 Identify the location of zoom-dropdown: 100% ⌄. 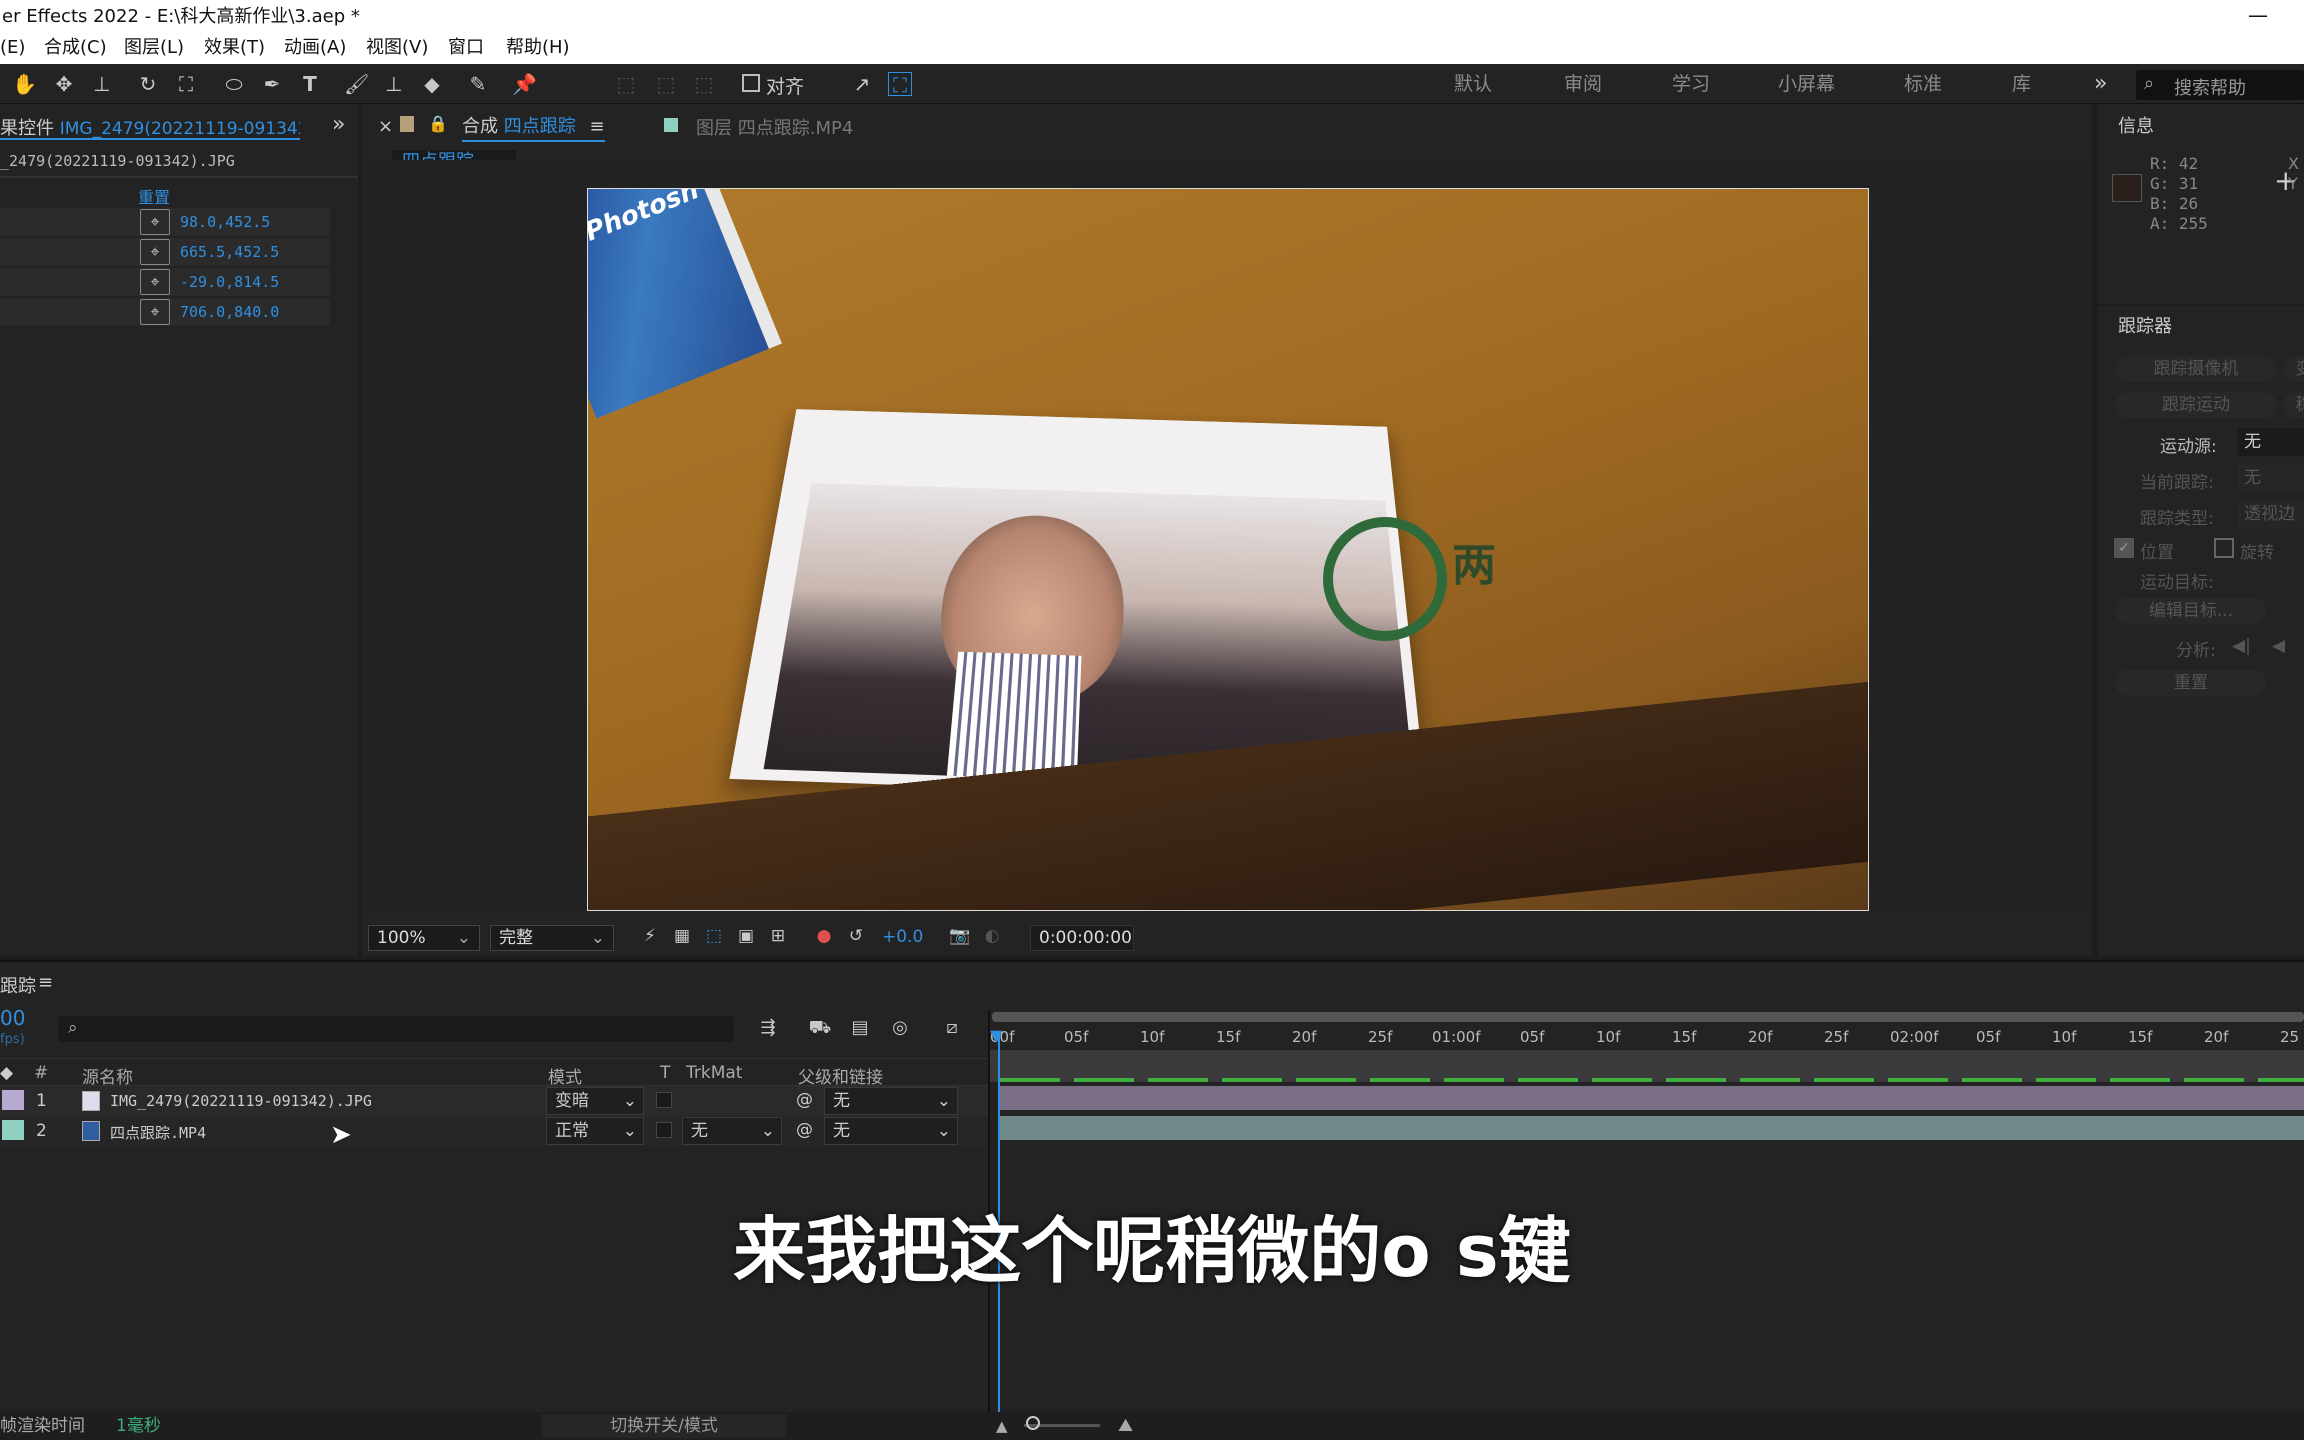
(424, 938).